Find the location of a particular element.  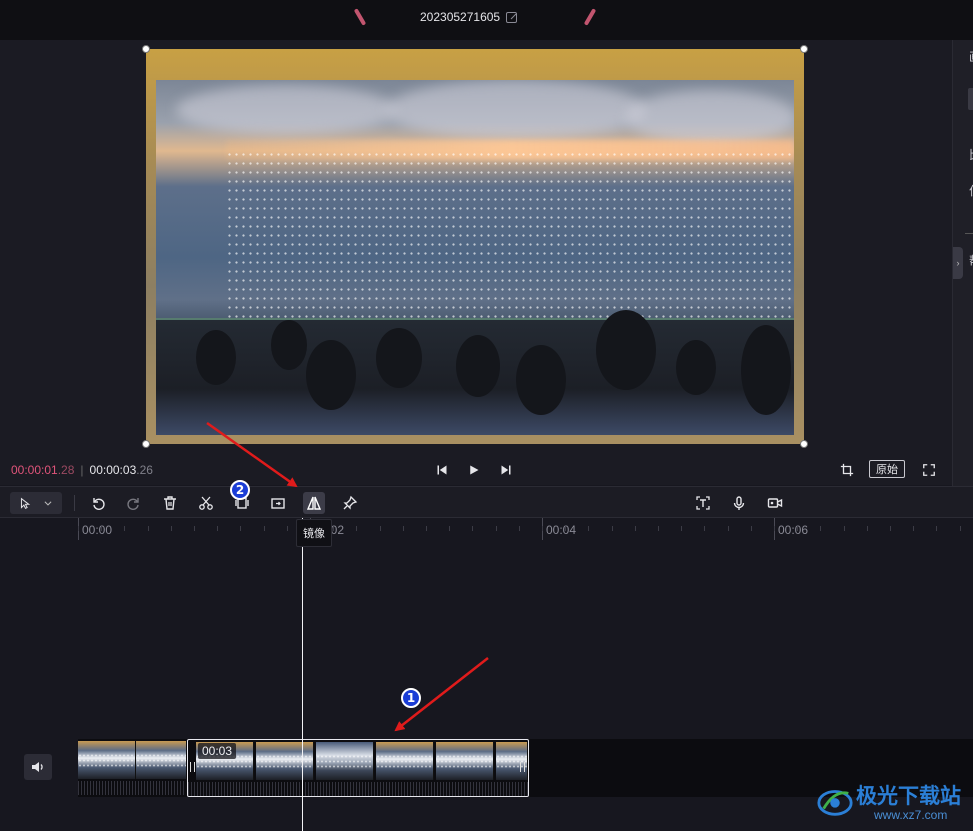

replace-clip-icon is located at coordinates (278, 503).